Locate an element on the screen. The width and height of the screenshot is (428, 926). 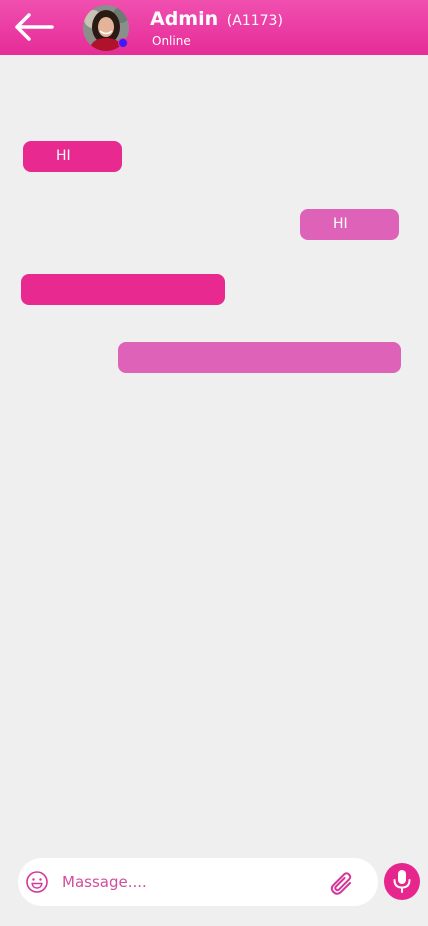
message-bubble-sent is located at coordinates (259, 357).